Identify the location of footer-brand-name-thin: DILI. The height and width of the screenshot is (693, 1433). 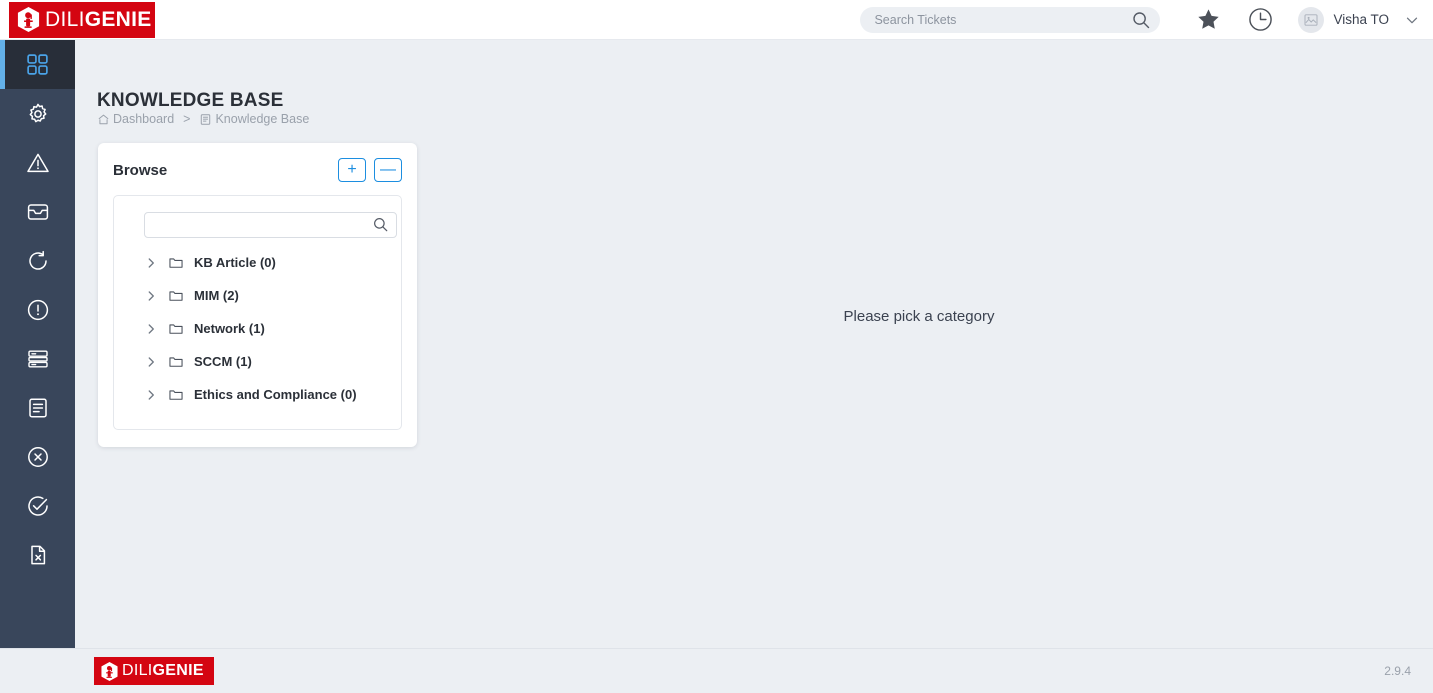
(137, 670).